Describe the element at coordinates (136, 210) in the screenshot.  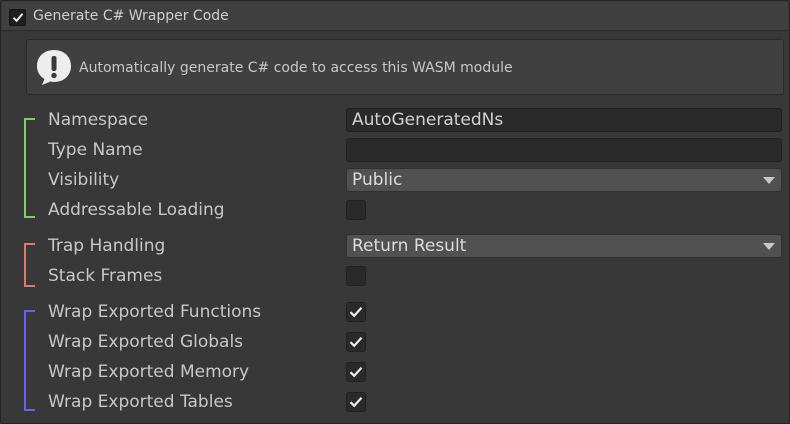
I see `addressable-loading-label: Addressable Loading` at that location.